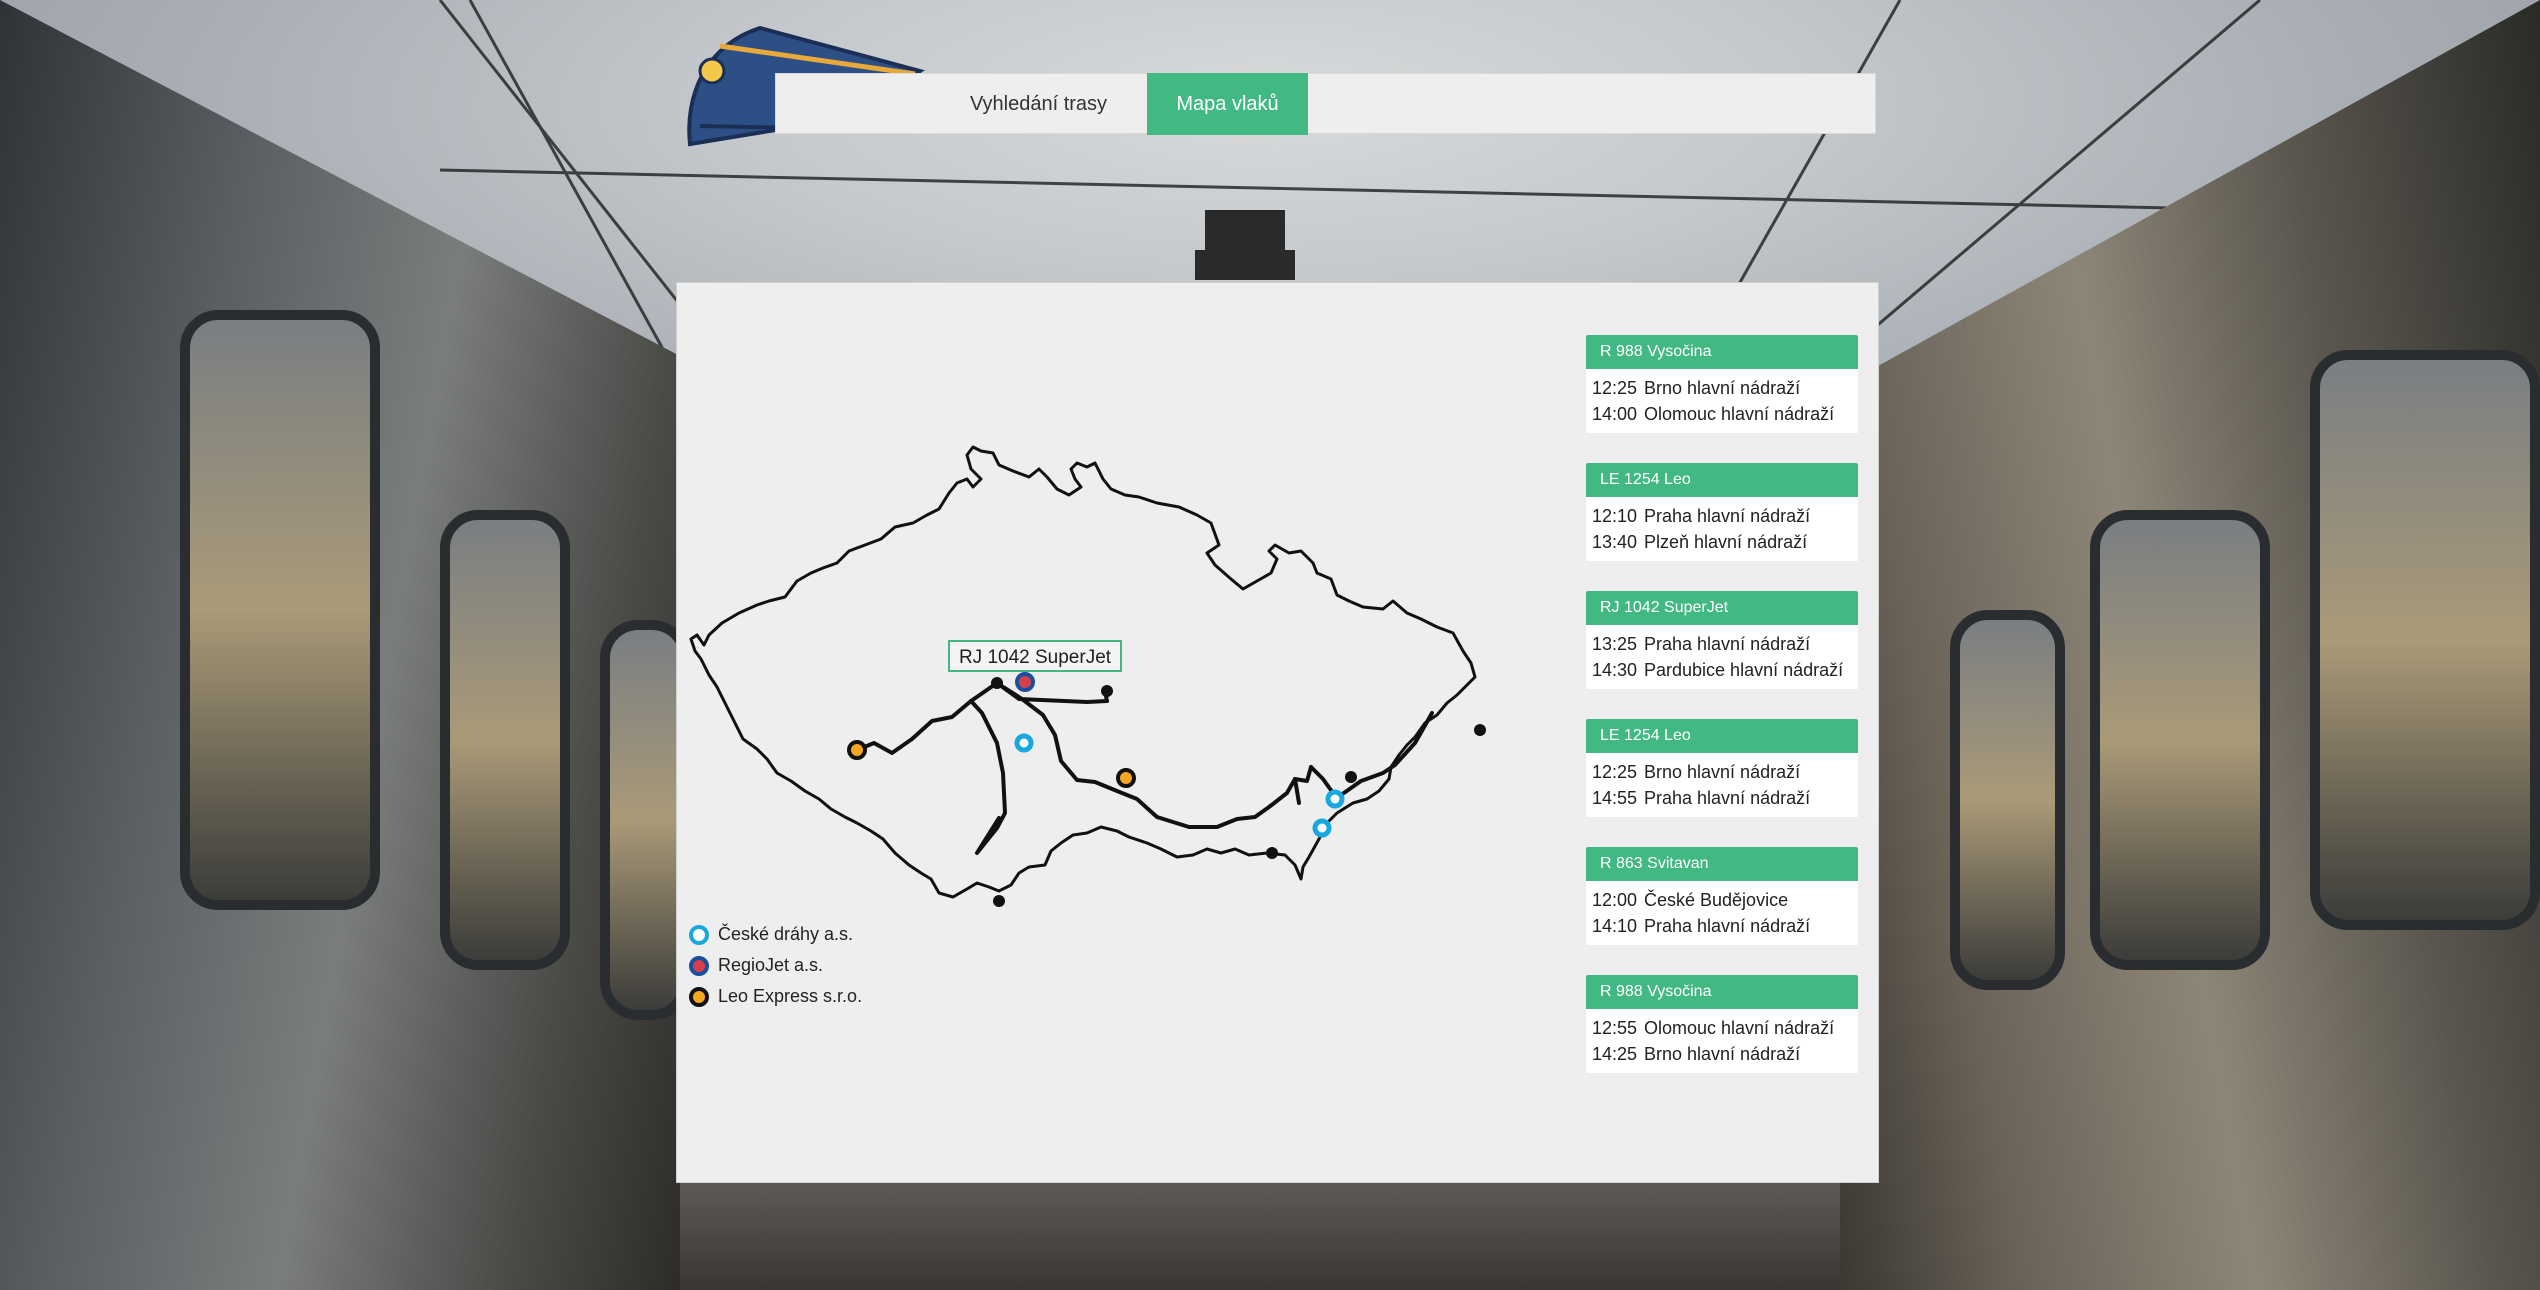  What do you see at coordinates (1260, 1235) in the screenshot?
I see `platform-ground` at bounding box center [1260, 1235].